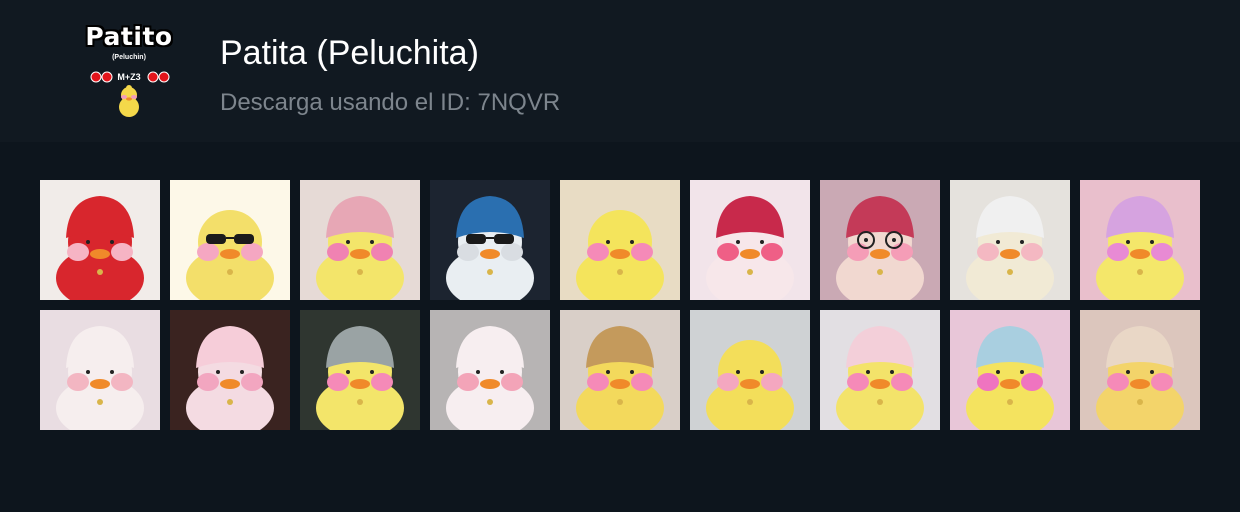 The image size is (1240, 512). What do you see at coordinates (129, 101) in the screenshot?
I see `logo-duck-icon` at bounding box center [129, 101].